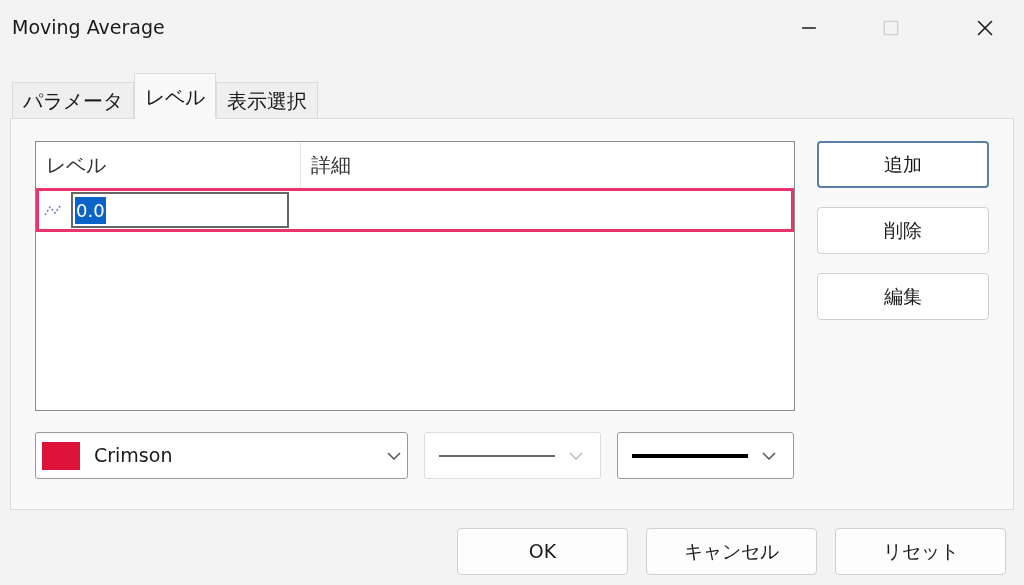  What do you see at coordinates (920, 551) in the screenshot?
I see `dialog-button: リセット` at bounding box center [920, 551].